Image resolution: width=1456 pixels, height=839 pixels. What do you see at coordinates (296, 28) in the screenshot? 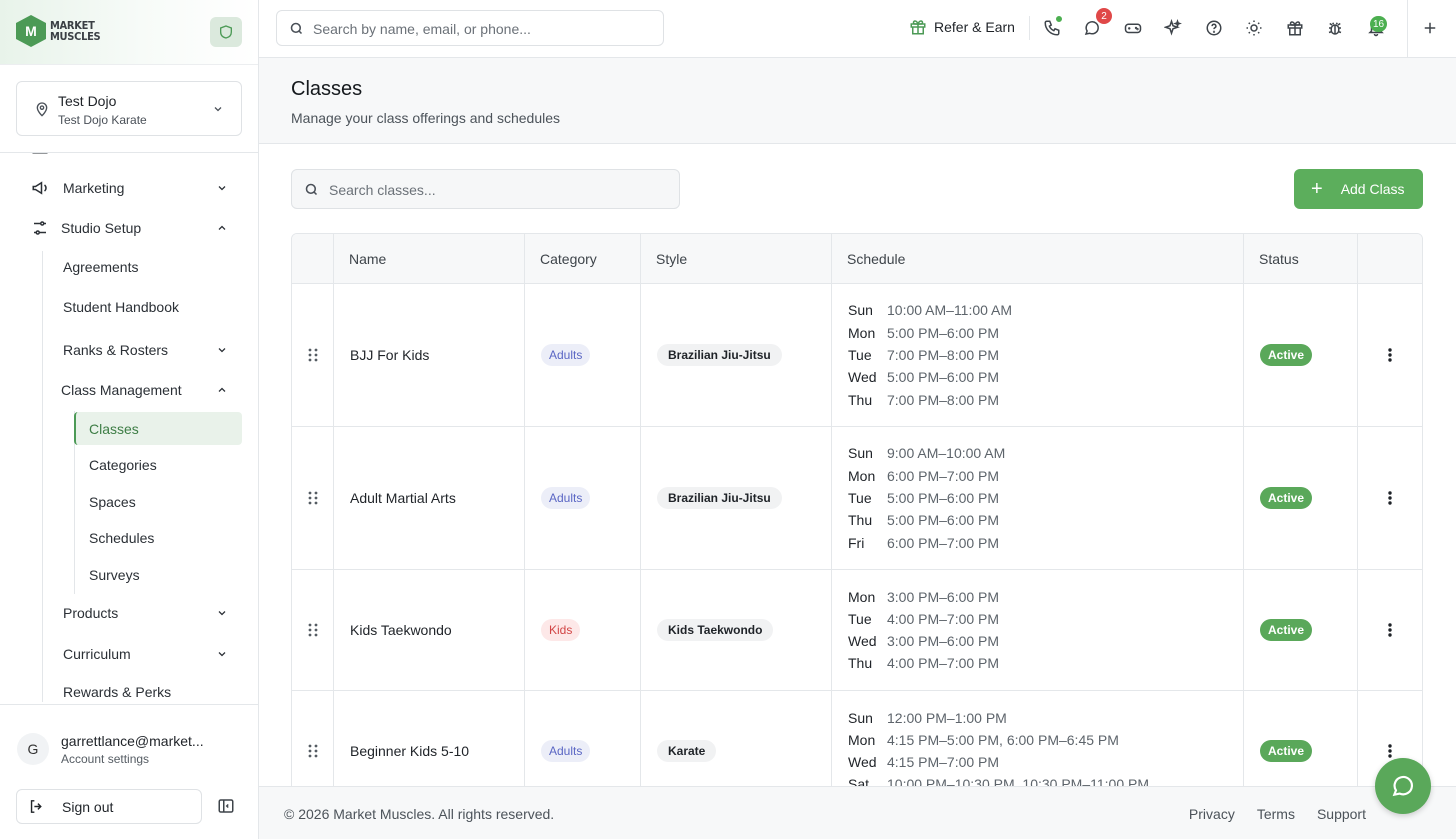
I see `search-icon` at bounding box center [296, 28].